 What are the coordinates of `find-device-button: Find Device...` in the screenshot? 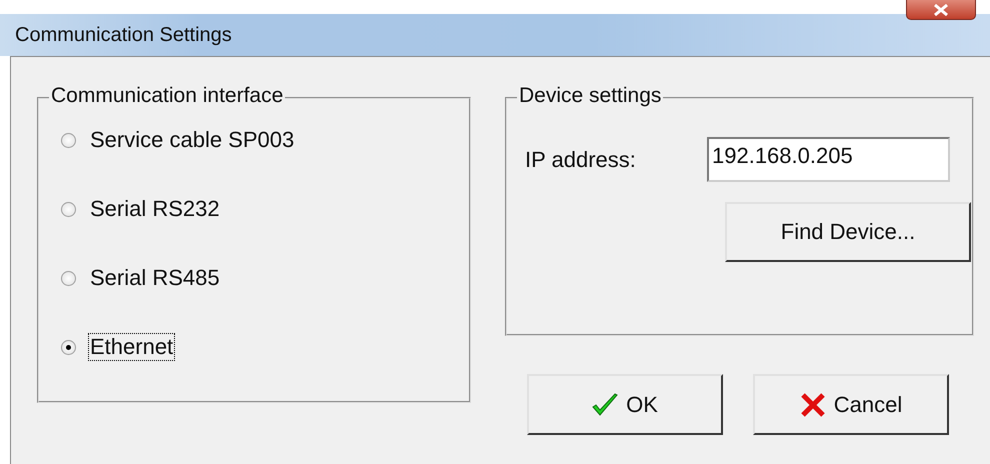 It's located at (848, 232).